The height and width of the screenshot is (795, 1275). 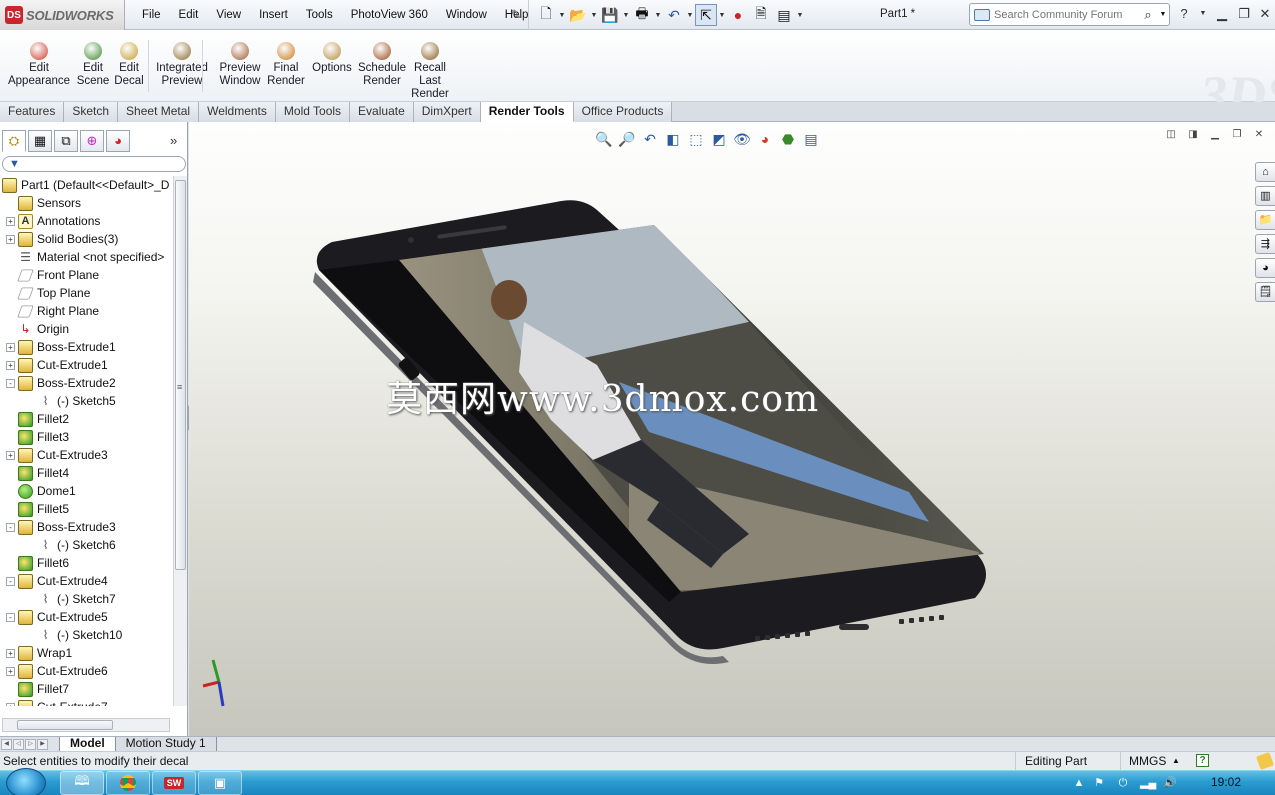 I want to click on appearances-scenes-icon: ◕, so click(x=1265, y=268).